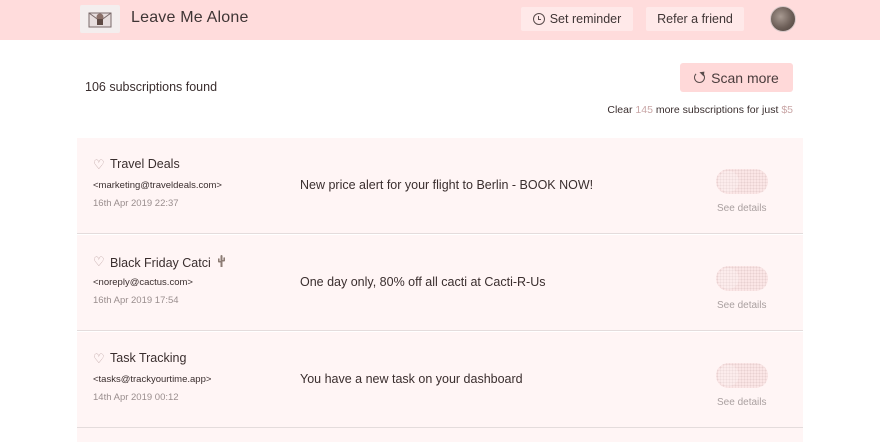 The image size is (880, 442). What do you see at coordinates (783, 19) in the screenshot?
I see `user-avatar` at bounding box center [783, 19].